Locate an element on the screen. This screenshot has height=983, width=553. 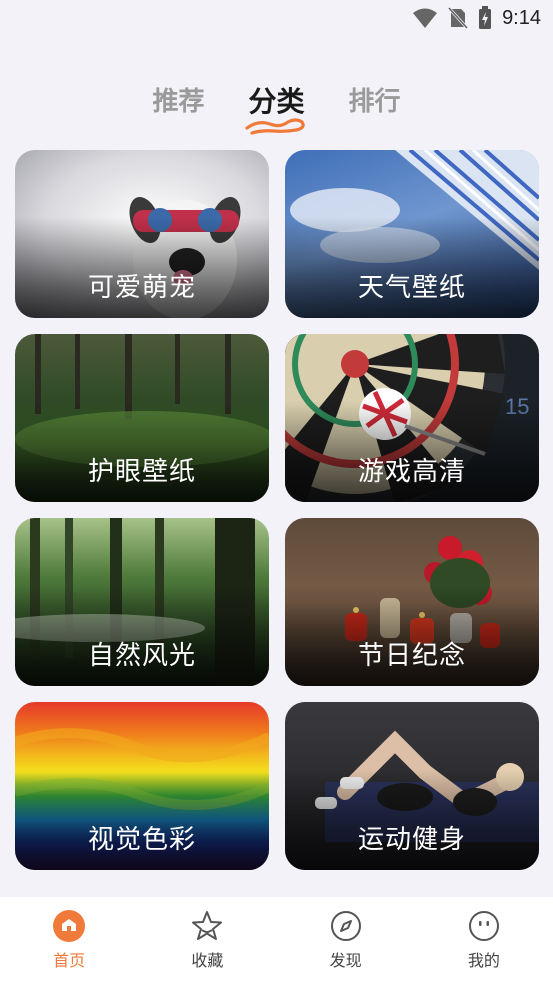
category-label: 自然风光 is located at coordinates (141, 656).